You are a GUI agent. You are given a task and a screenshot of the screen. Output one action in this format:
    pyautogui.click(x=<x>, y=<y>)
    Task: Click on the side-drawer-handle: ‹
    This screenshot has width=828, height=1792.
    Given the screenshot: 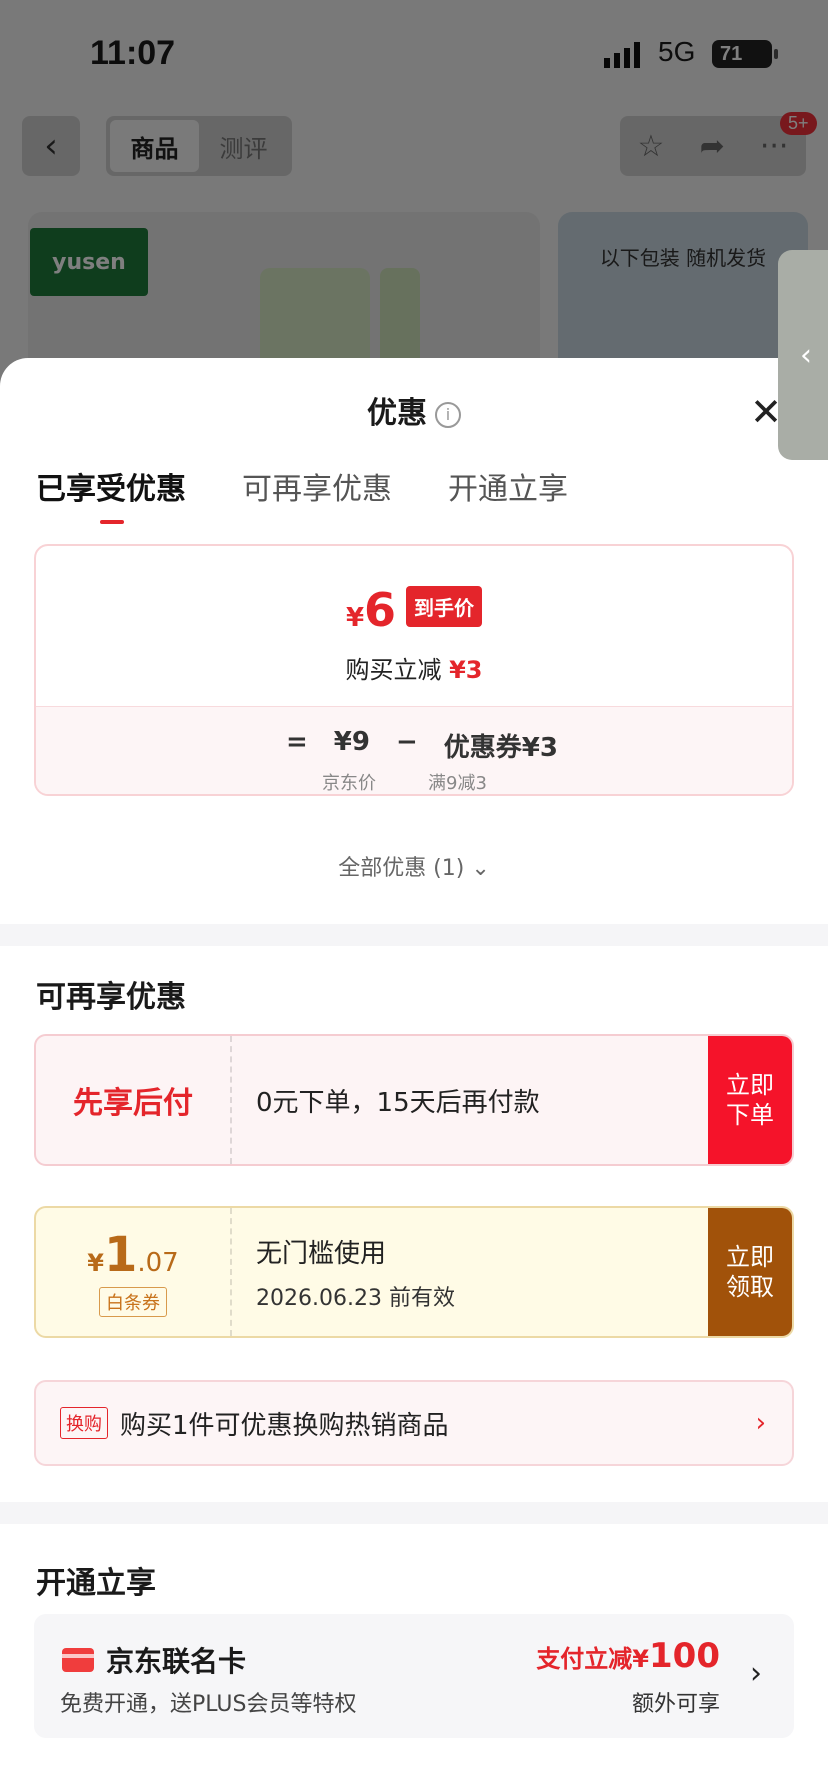 What is the action you would take?
    pyautogui.click(x=803, y=355)
    